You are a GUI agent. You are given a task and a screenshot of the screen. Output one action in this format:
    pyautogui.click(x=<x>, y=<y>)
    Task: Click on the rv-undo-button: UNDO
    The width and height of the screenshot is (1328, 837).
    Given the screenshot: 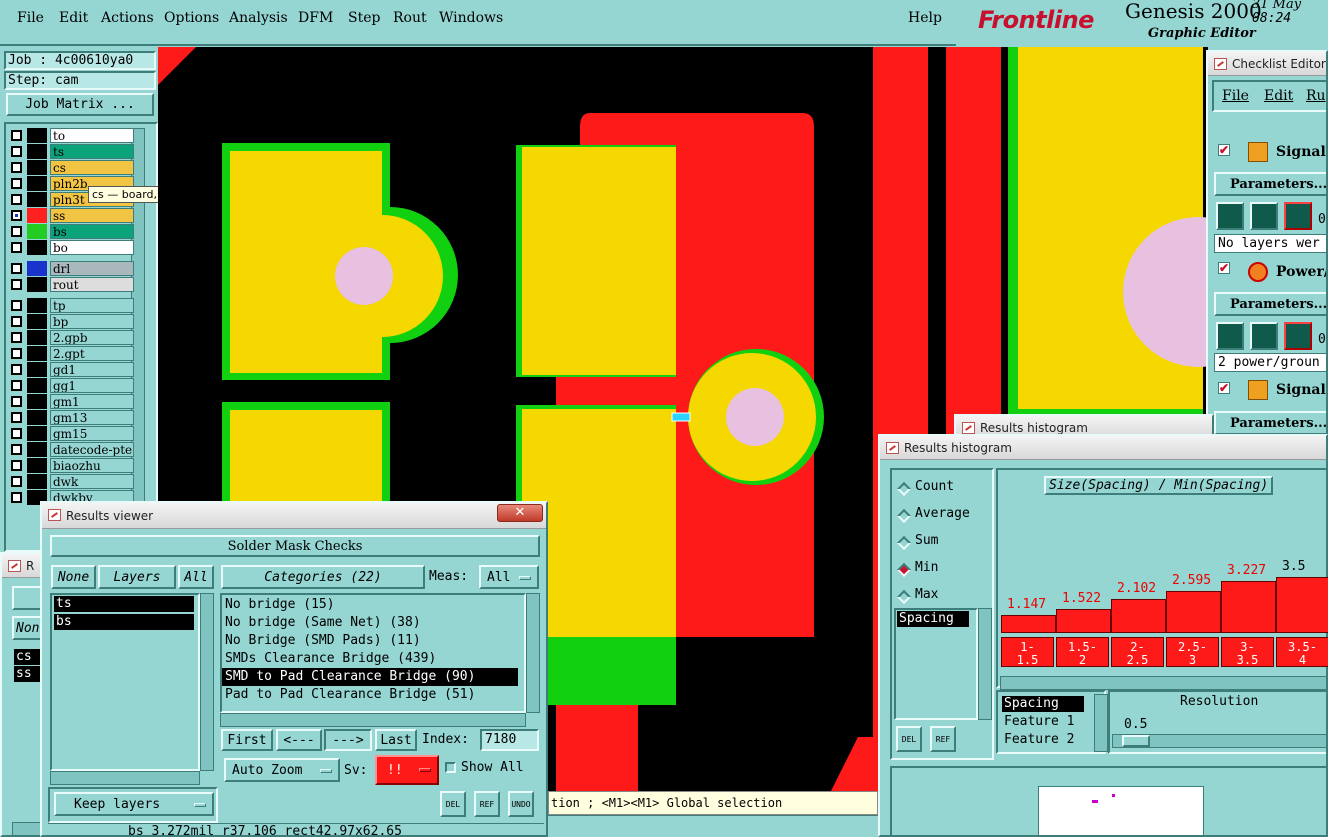 What is the action you would take?
    pyautogui.click(x=521, y=804)
    